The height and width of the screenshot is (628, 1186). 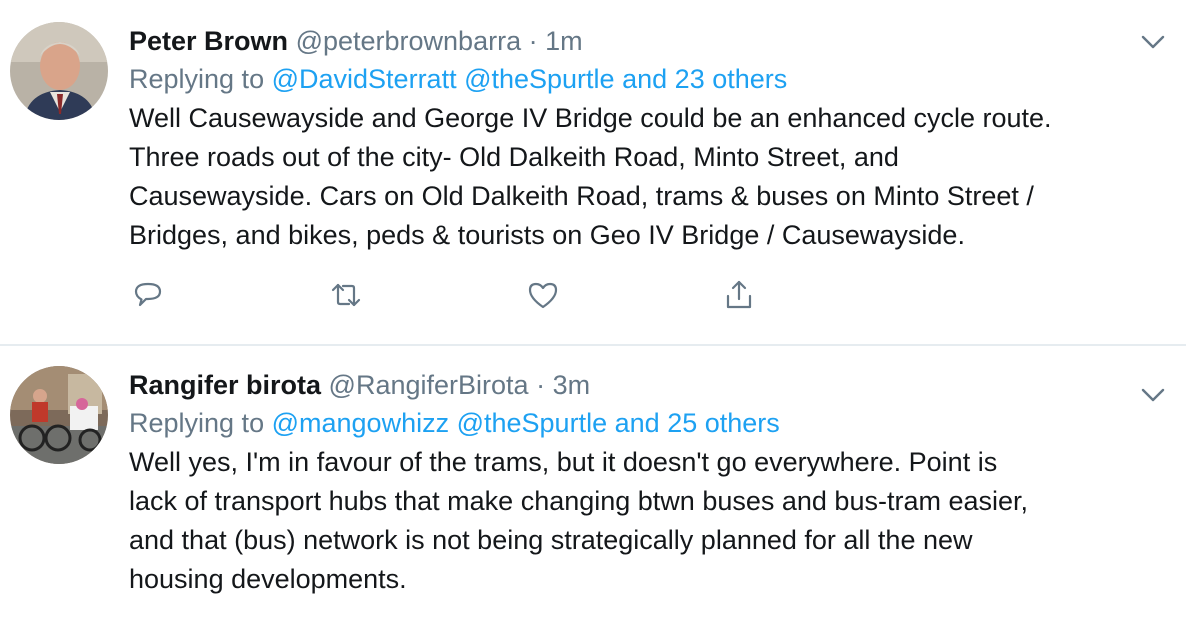 I want to click on reply-icon, so click(x=148, y=295).